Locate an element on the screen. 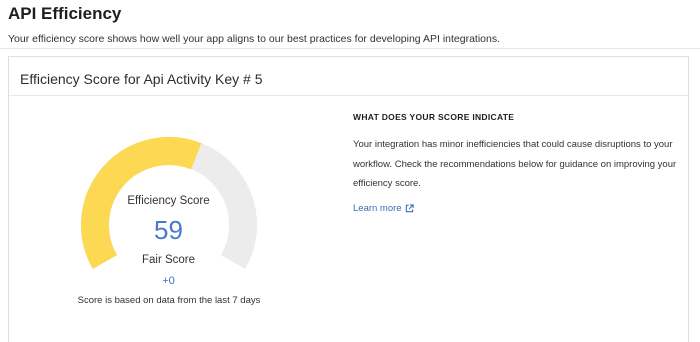 This screenshot has height=342, width=700. learn-more-link: Learn more is located at coordinates (383, 208).